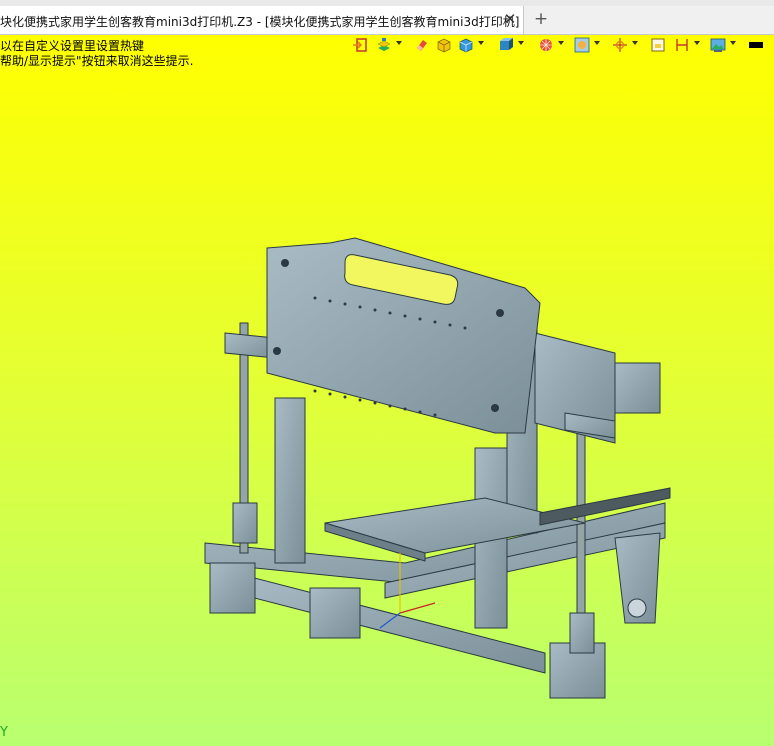 The image size is (774, 746). I want to click on shading-caret-icon, so click(481, 43).